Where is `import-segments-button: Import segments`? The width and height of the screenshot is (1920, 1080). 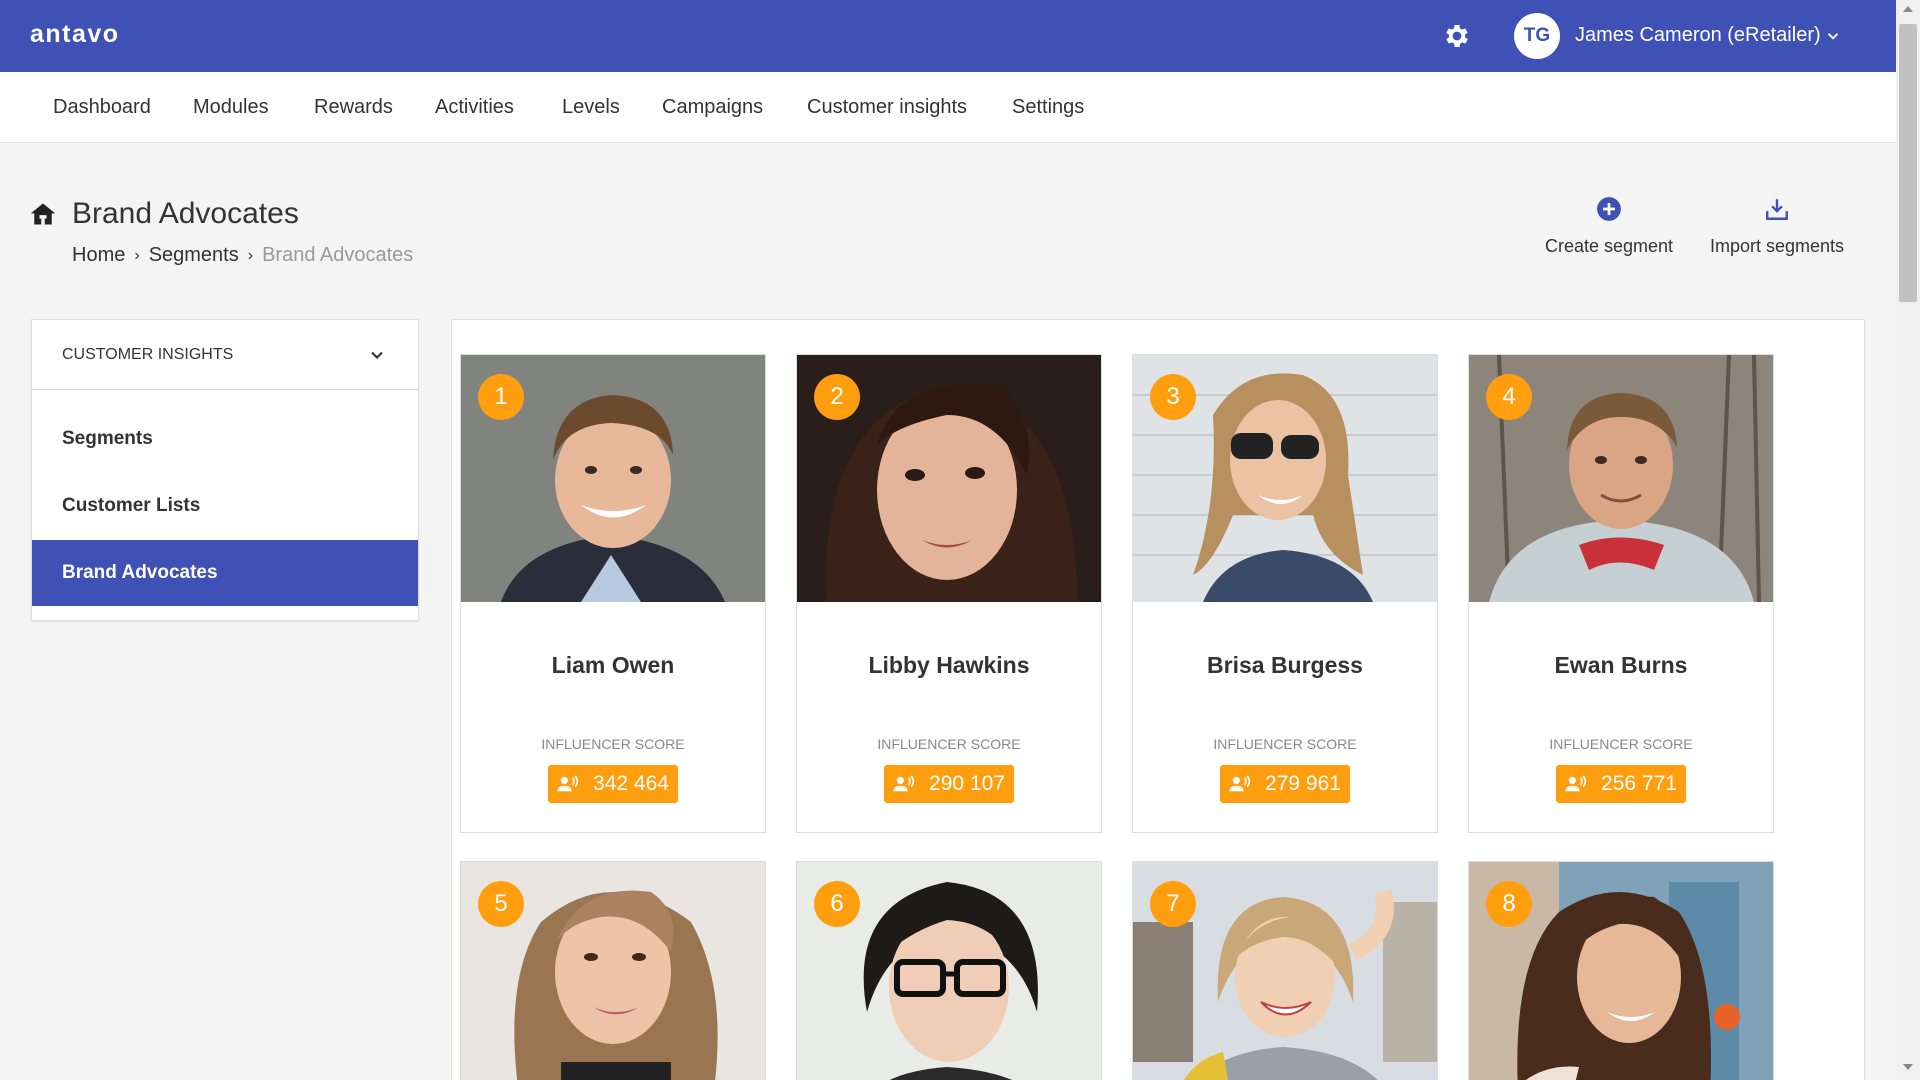
import-segments-button: Import segments is located at coordinates (1777, 226).